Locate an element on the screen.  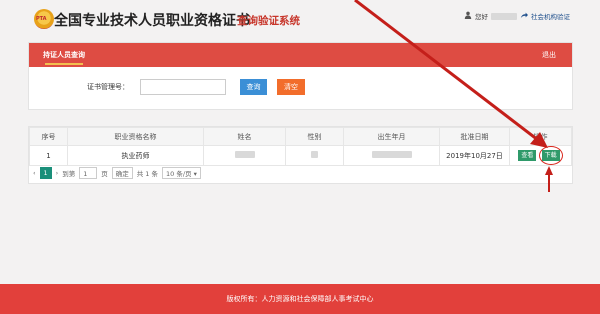
page-current: 1 is located at coordinates (45, 173).